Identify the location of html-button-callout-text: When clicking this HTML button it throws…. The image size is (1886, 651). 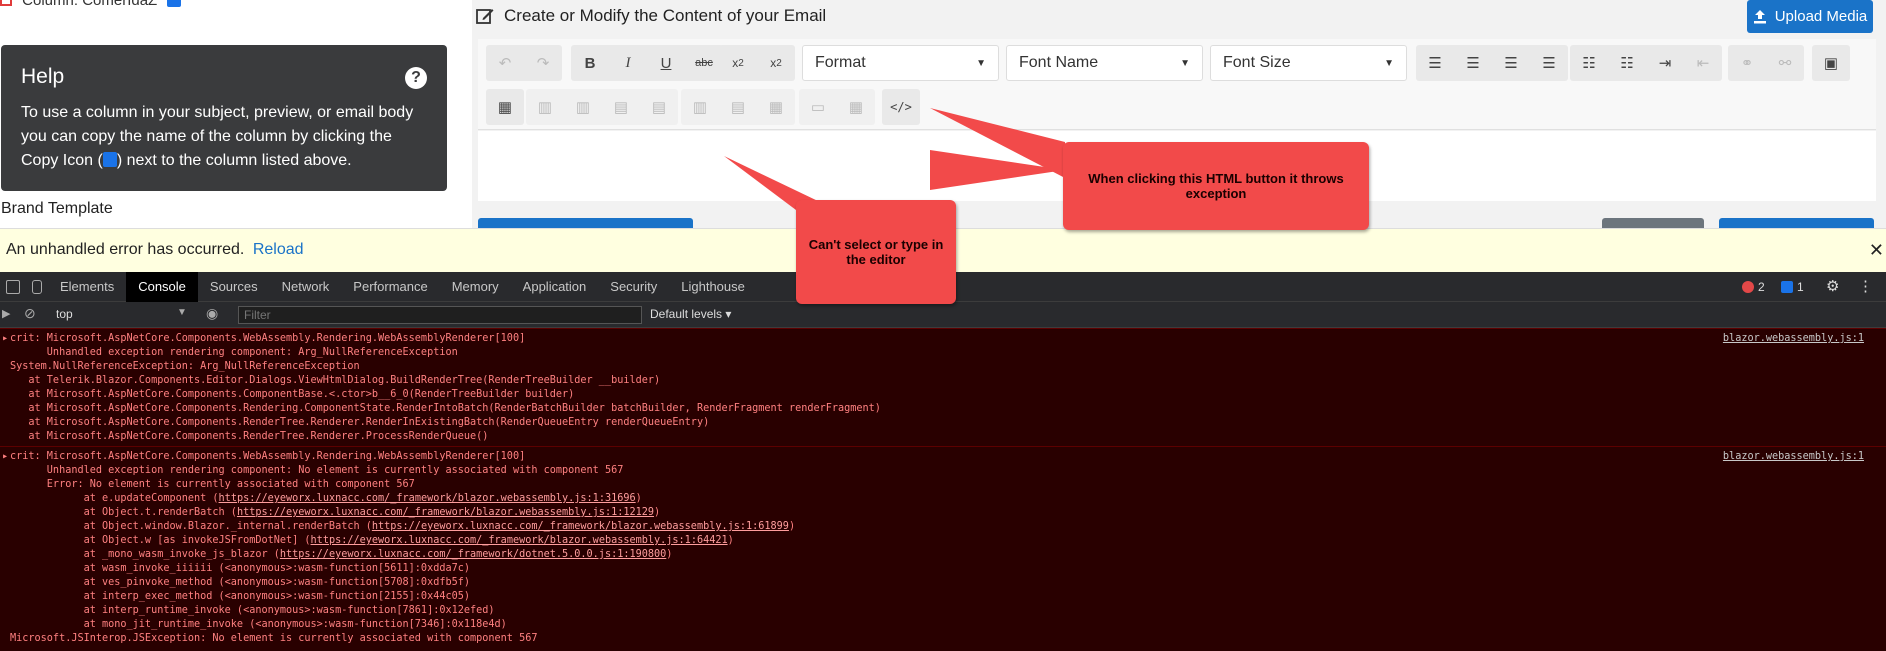
(1216, 186).